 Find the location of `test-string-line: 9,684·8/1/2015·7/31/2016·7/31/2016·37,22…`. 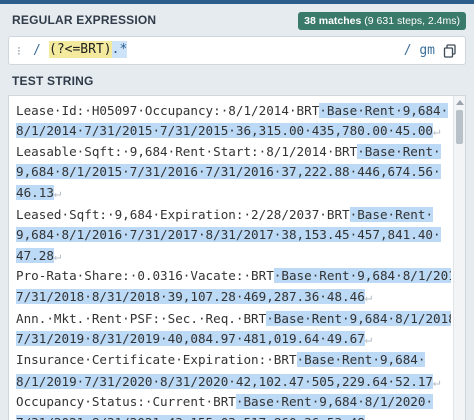

test-string-line: 9,684·8/1/2015·7/31/2016·7/31/2016·37,22… is located at coordinates (233, 172).